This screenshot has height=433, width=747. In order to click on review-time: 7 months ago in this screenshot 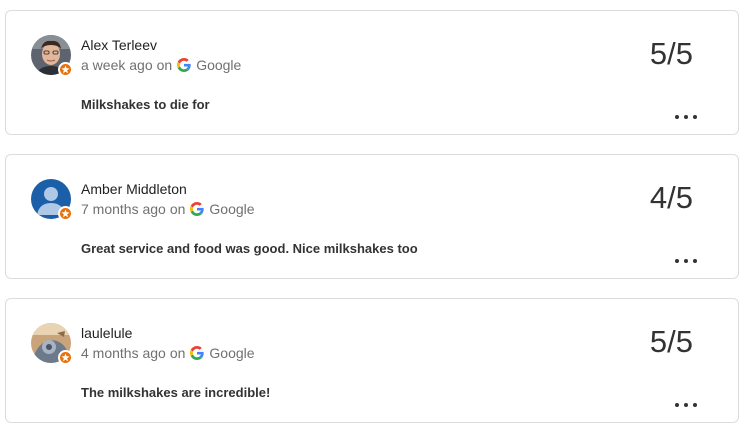, I will do `click(123, 209)`.